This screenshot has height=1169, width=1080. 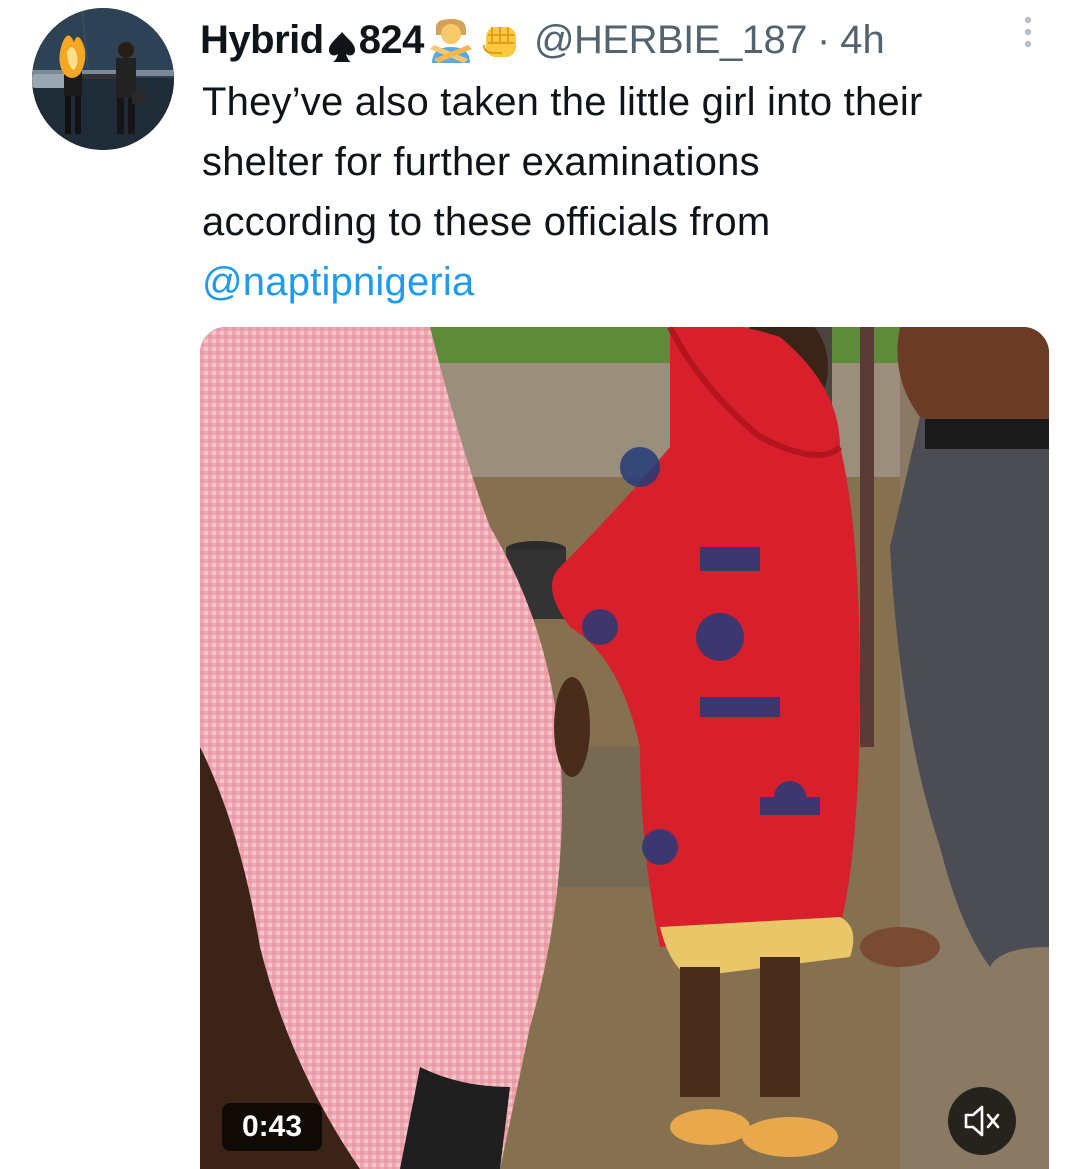 What do you see at coordinates (1028, 34) in the screenshot?
I see `more-options-icon` at bounding box center [1028, 34].